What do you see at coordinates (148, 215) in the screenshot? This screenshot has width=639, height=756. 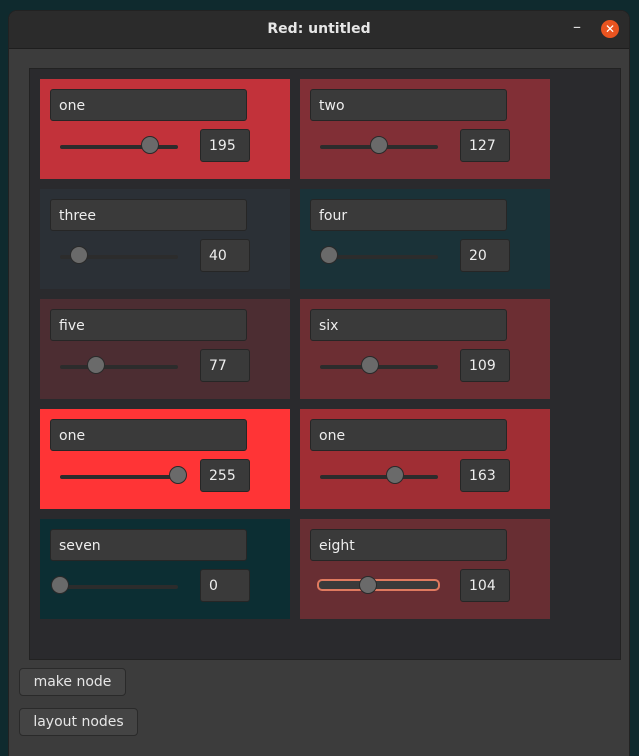 I see `node-name-field: three` at bounding box center [148, 215].